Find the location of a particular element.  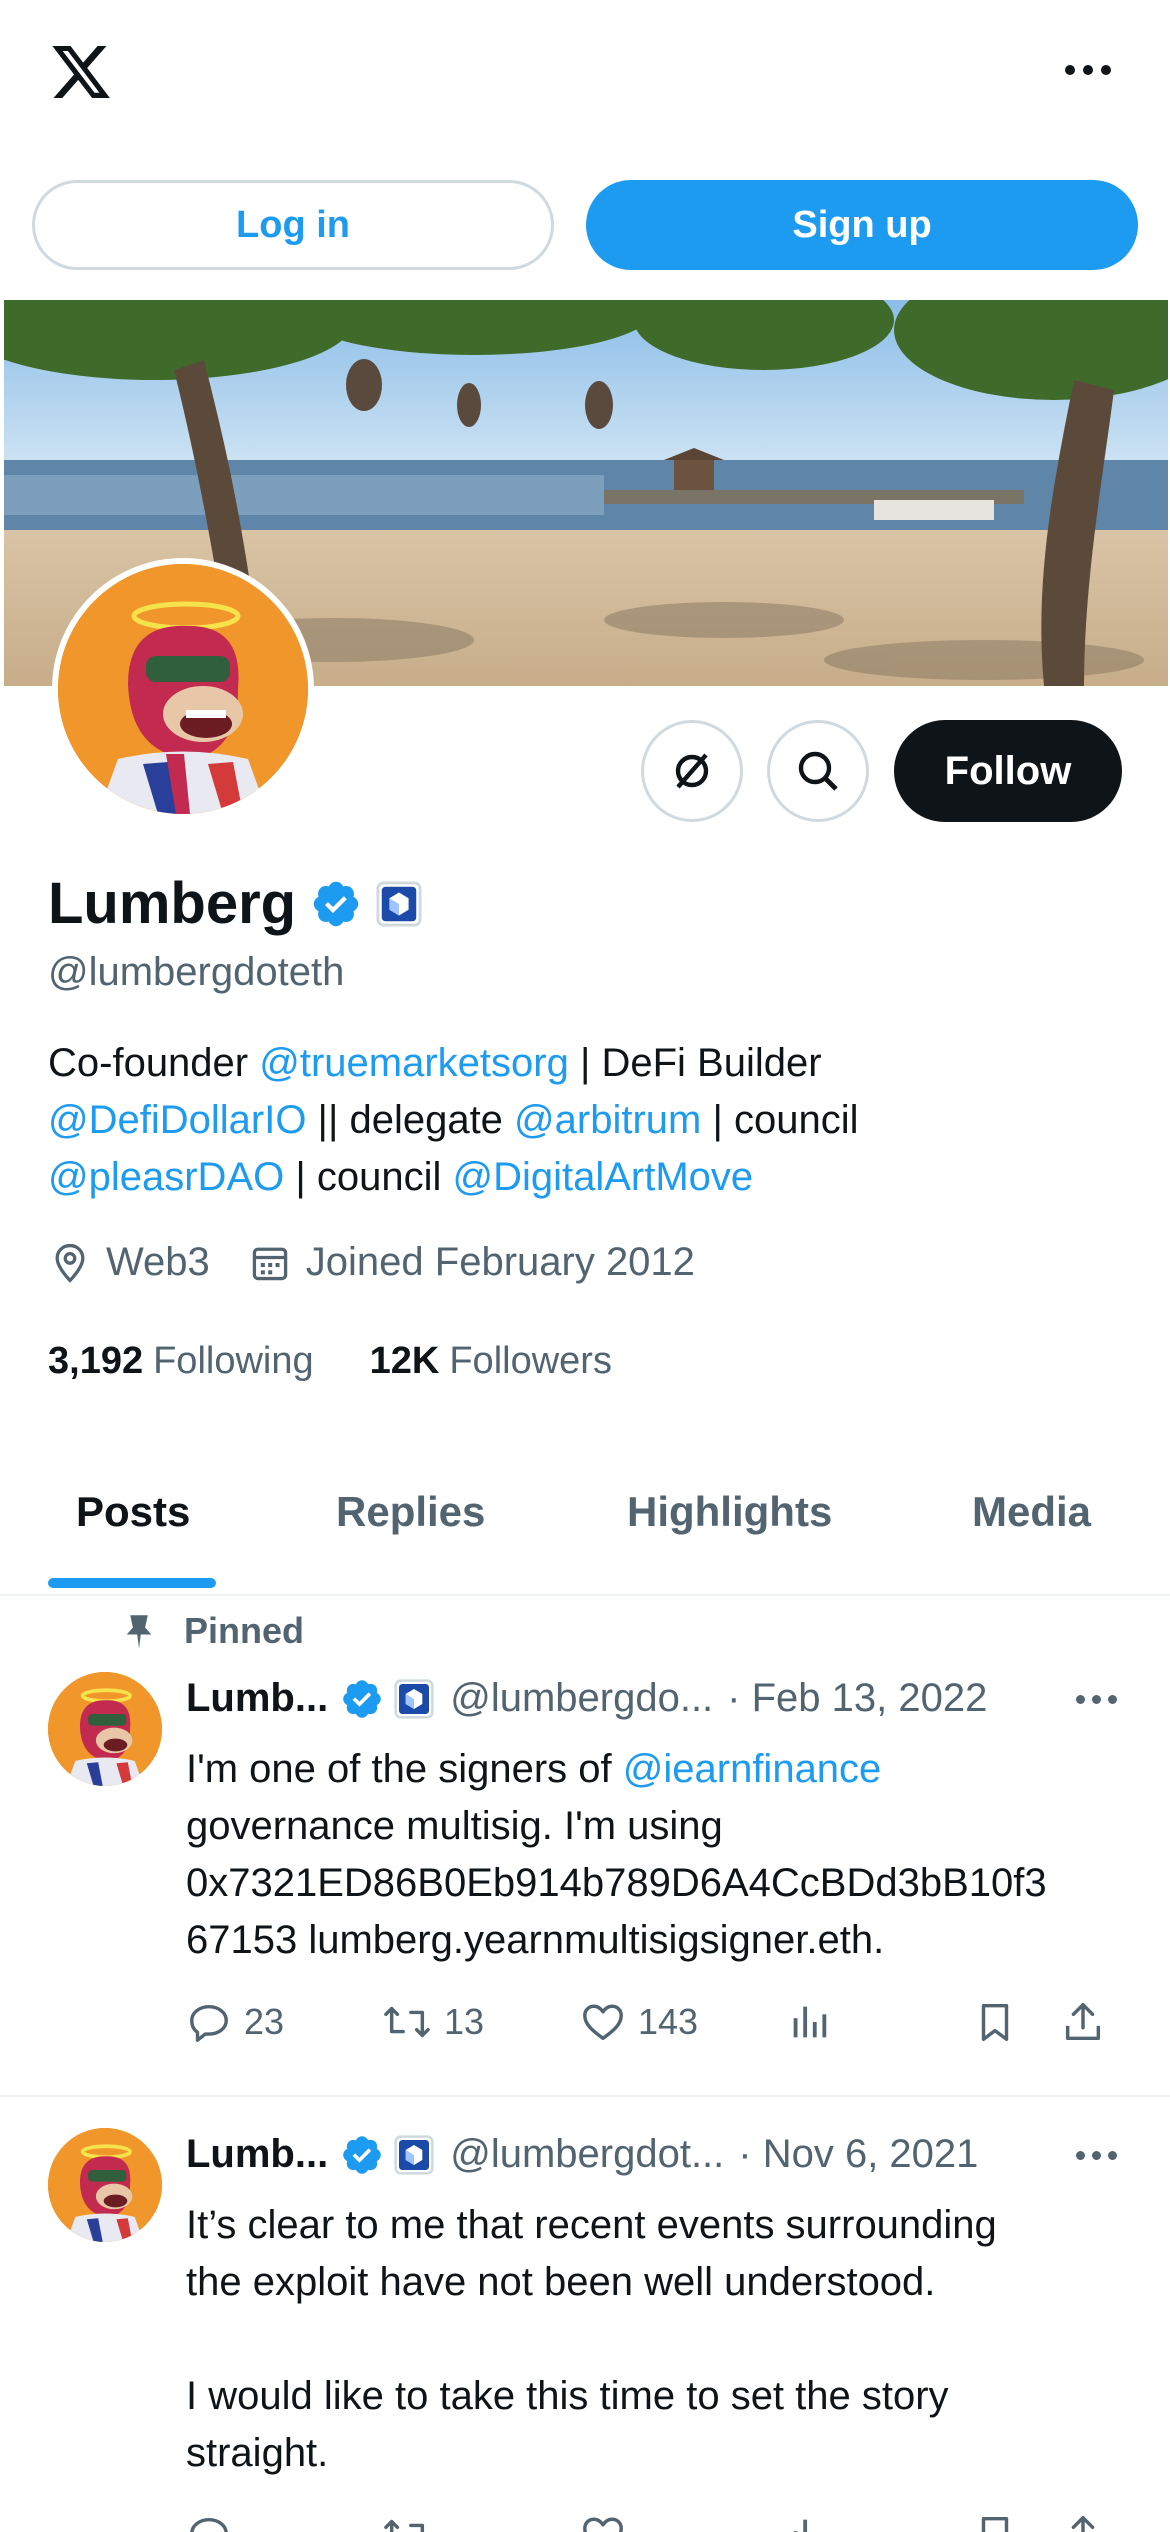

active-tab-indicator is located at coordinates (132, 1583).